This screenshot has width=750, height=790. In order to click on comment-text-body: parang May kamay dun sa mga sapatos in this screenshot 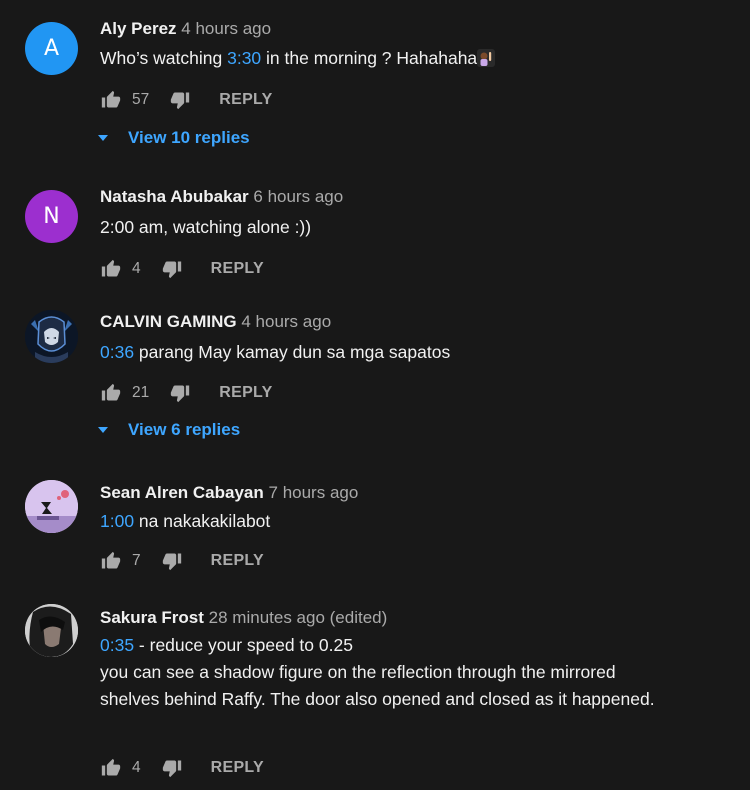, I will do `click(292, 352)`.